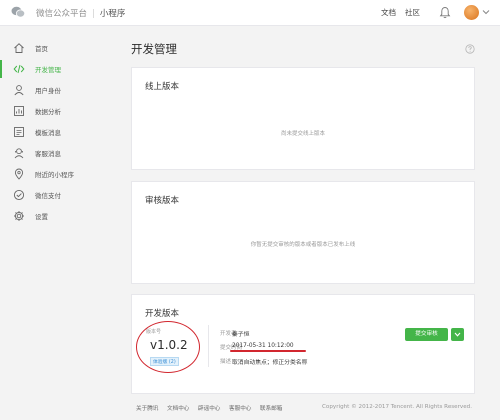 Image resolution: width=500 pixels, height=420 pixels. Describe the element at coordinates (41, 217) in the screenshot. I see `sidebar-item-label: 设置` at that location.